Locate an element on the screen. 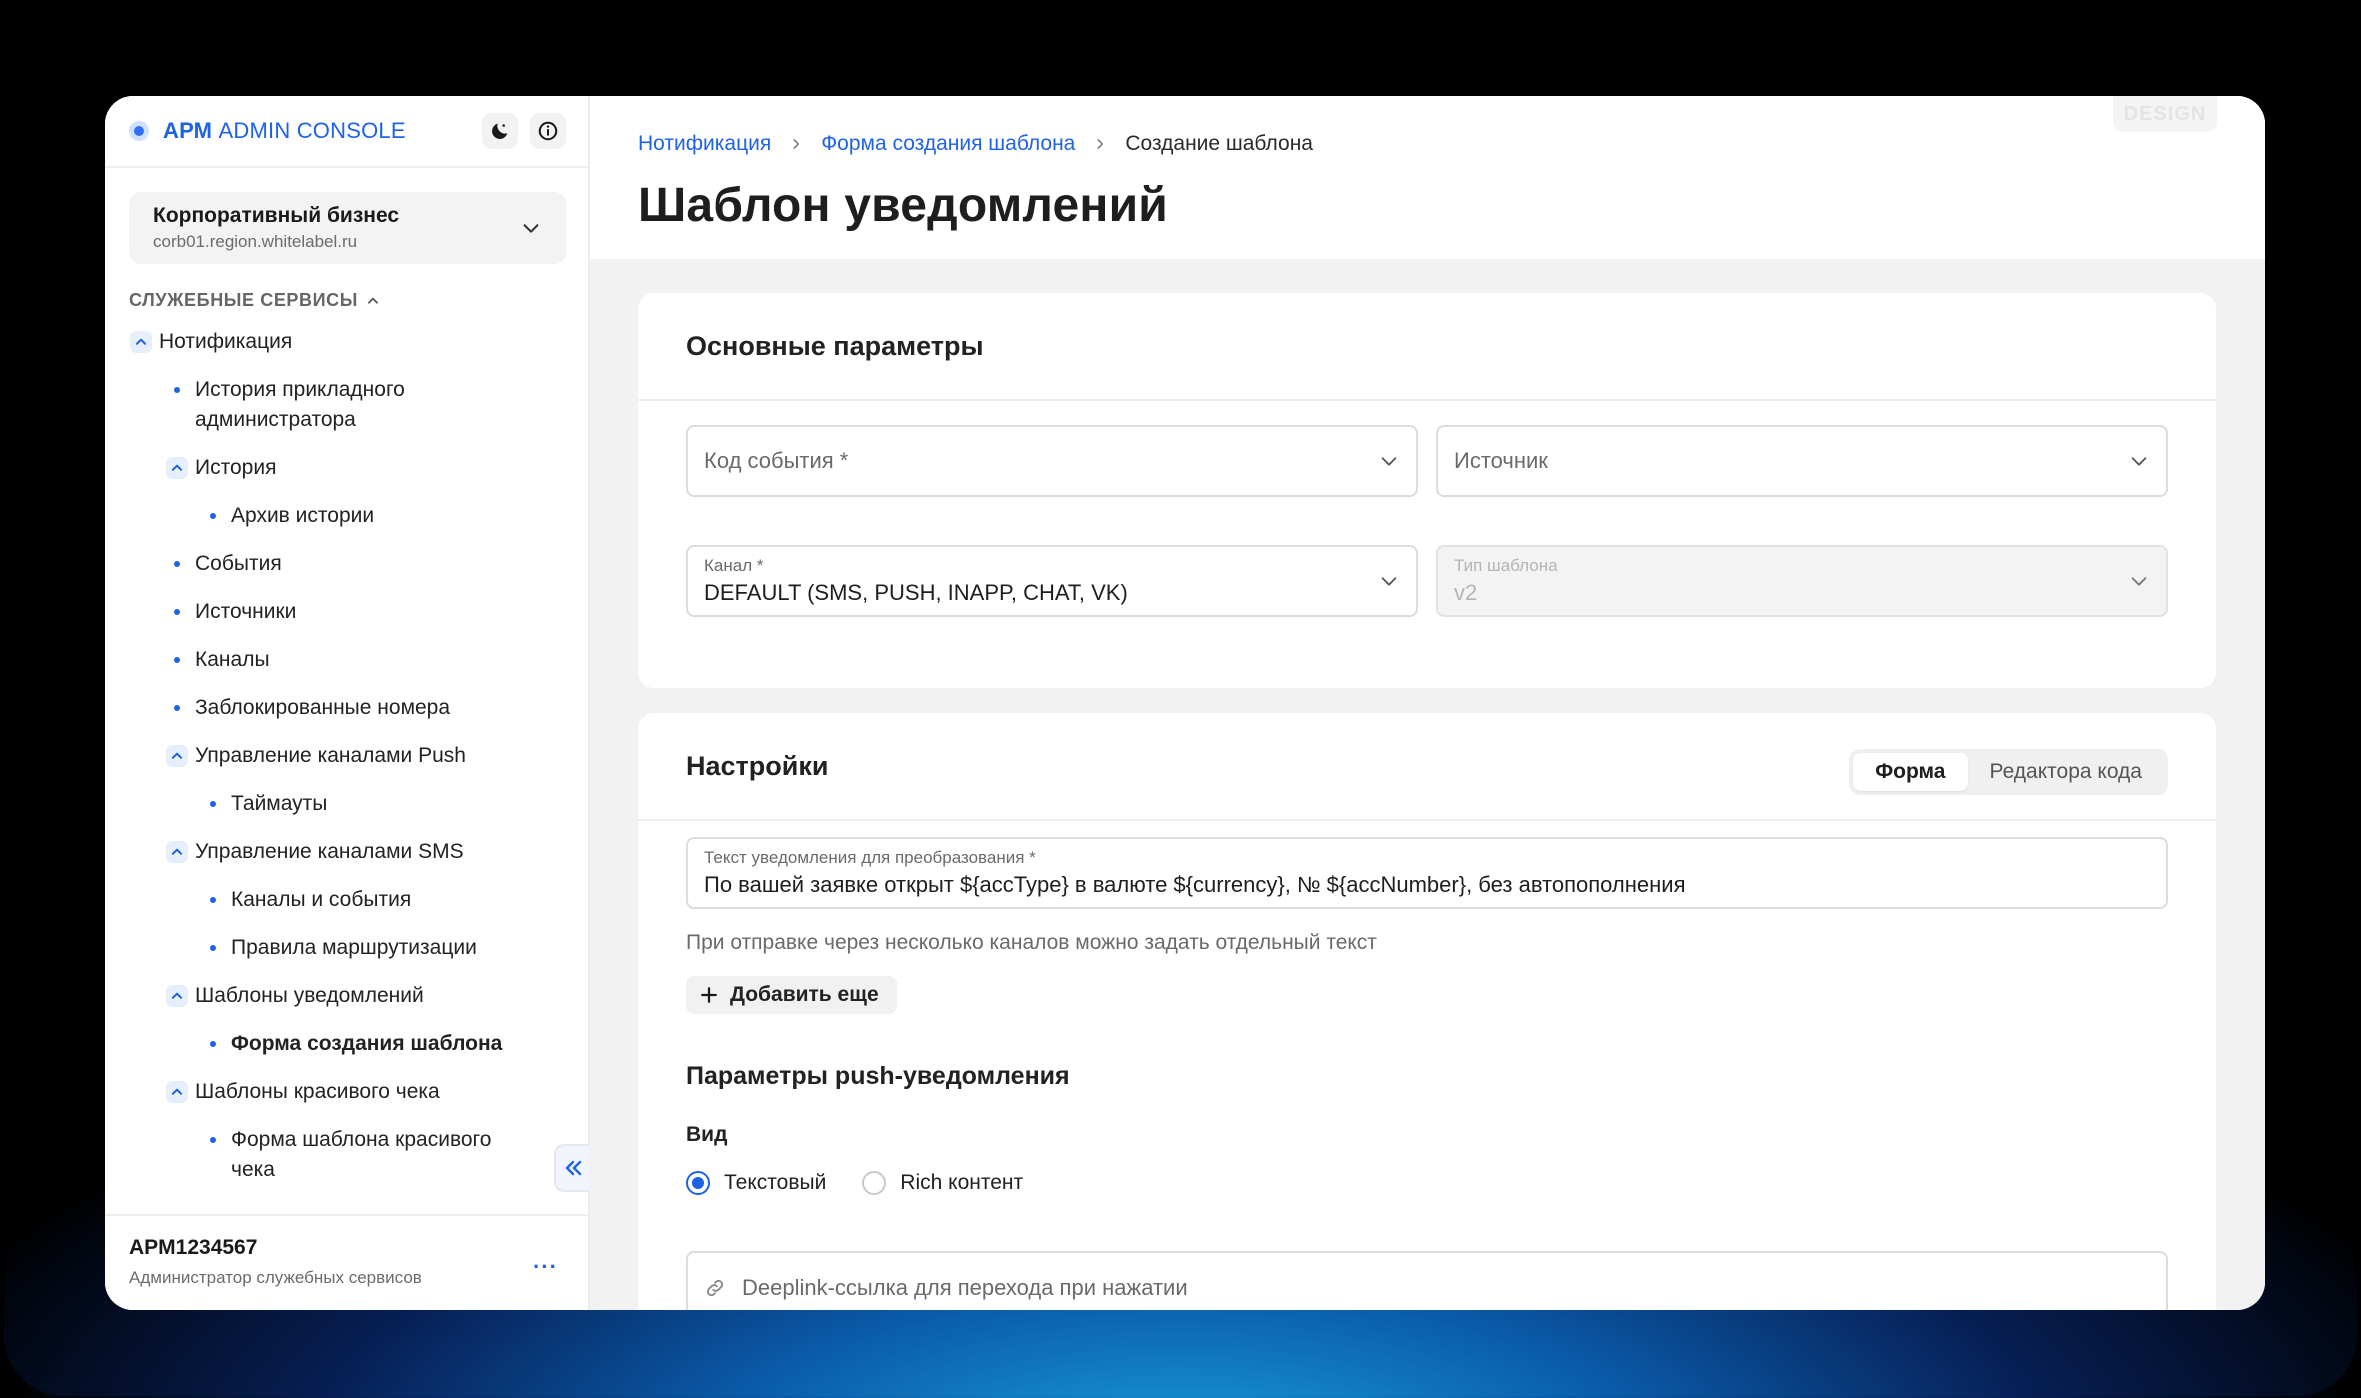  template-type-select: Тип шаблона v2 is located at coordinates (1802, 581).